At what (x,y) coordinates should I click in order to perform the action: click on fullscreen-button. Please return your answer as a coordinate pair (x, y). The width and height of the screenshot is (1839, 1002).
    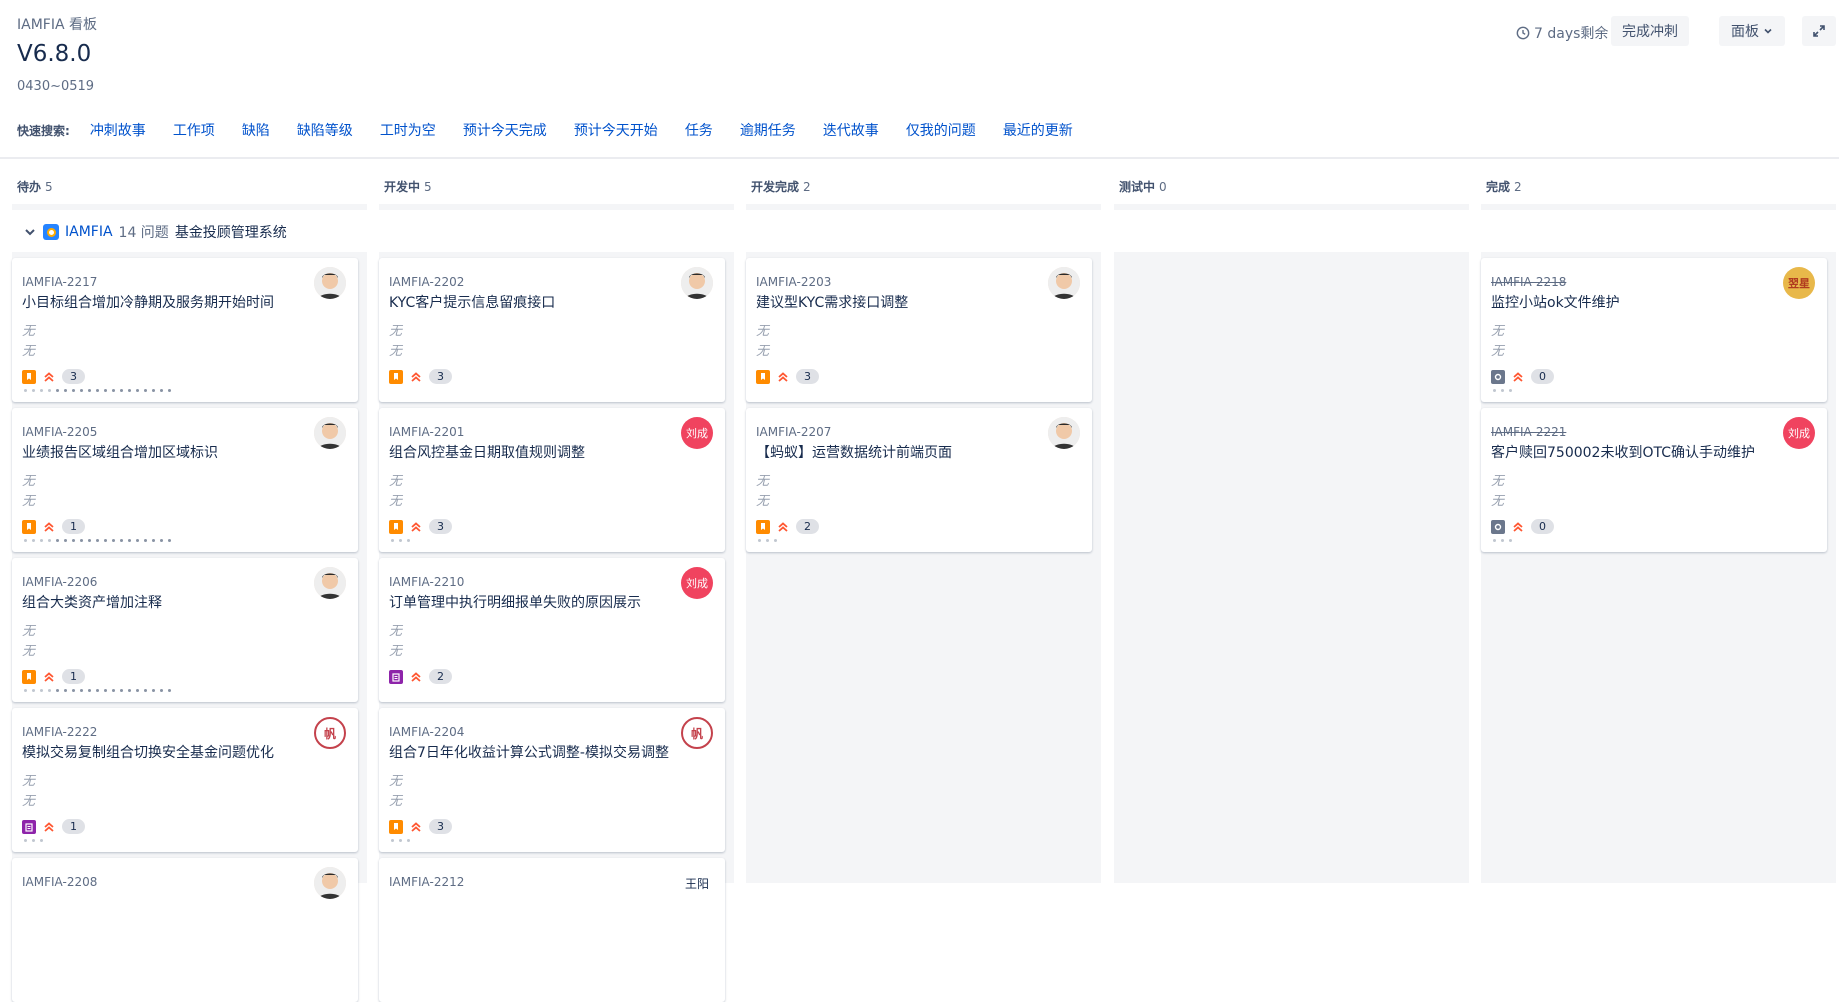
    Looking at the image, I should click on (1819, 31).